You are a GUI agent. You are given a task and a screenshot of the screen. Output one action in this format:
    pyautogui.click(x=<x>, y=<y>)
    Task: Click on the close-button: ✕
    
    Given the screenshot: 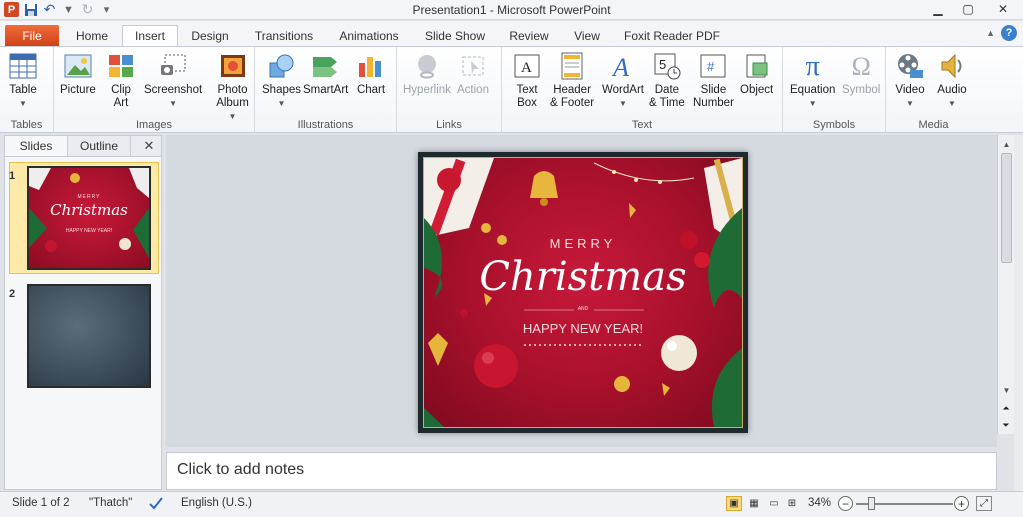 What is the action you would take?
    pyautogui.click(x=1003, y=9)
    